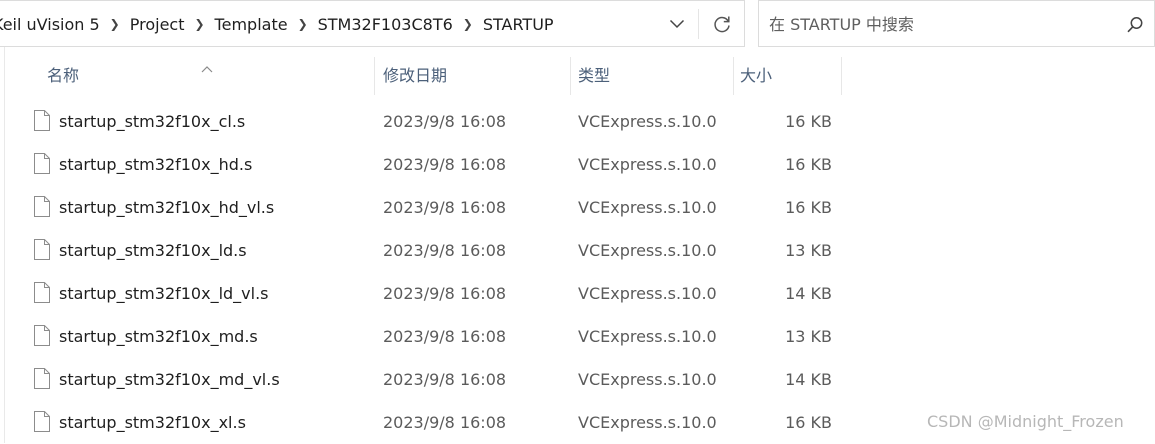  Describe the element at coordinates (152, 422) in the screenshot. I see `file-name: startup_stm32f10x_xl.s` at that location.